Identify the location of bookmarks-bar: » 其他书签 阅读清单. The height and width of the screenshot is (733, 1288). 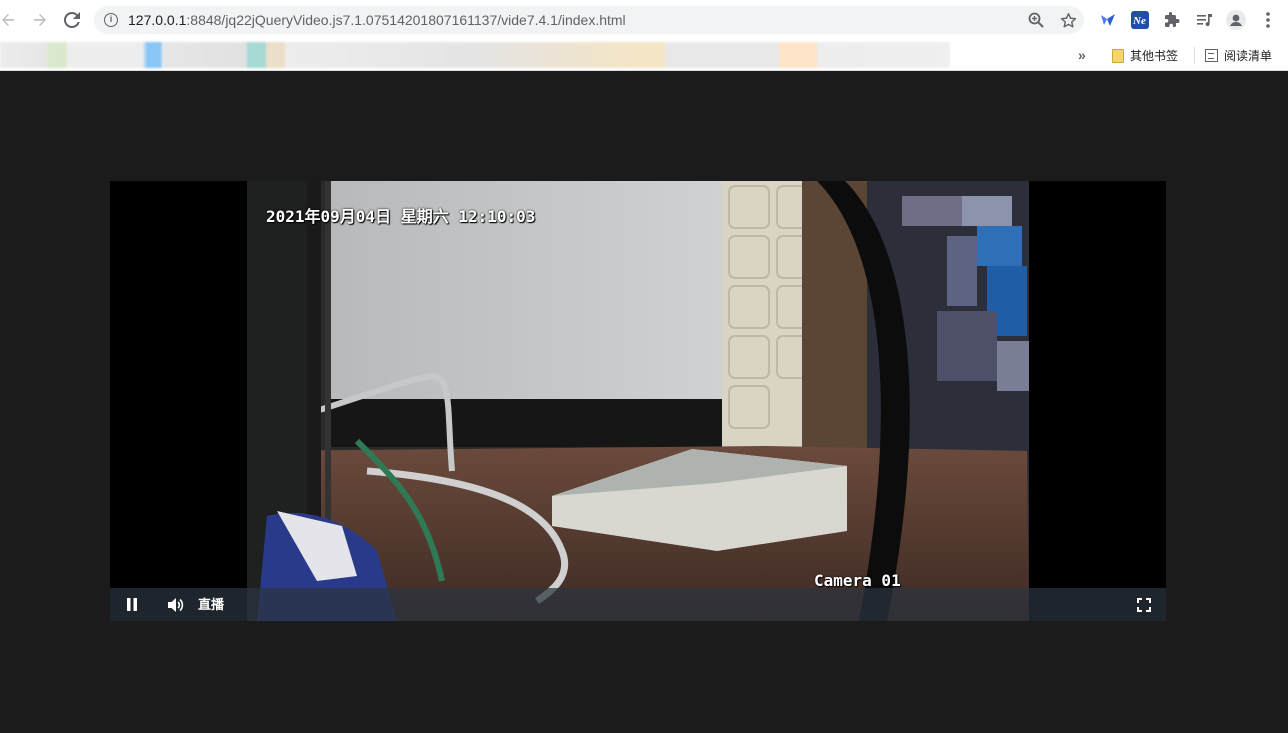
(644, 55).